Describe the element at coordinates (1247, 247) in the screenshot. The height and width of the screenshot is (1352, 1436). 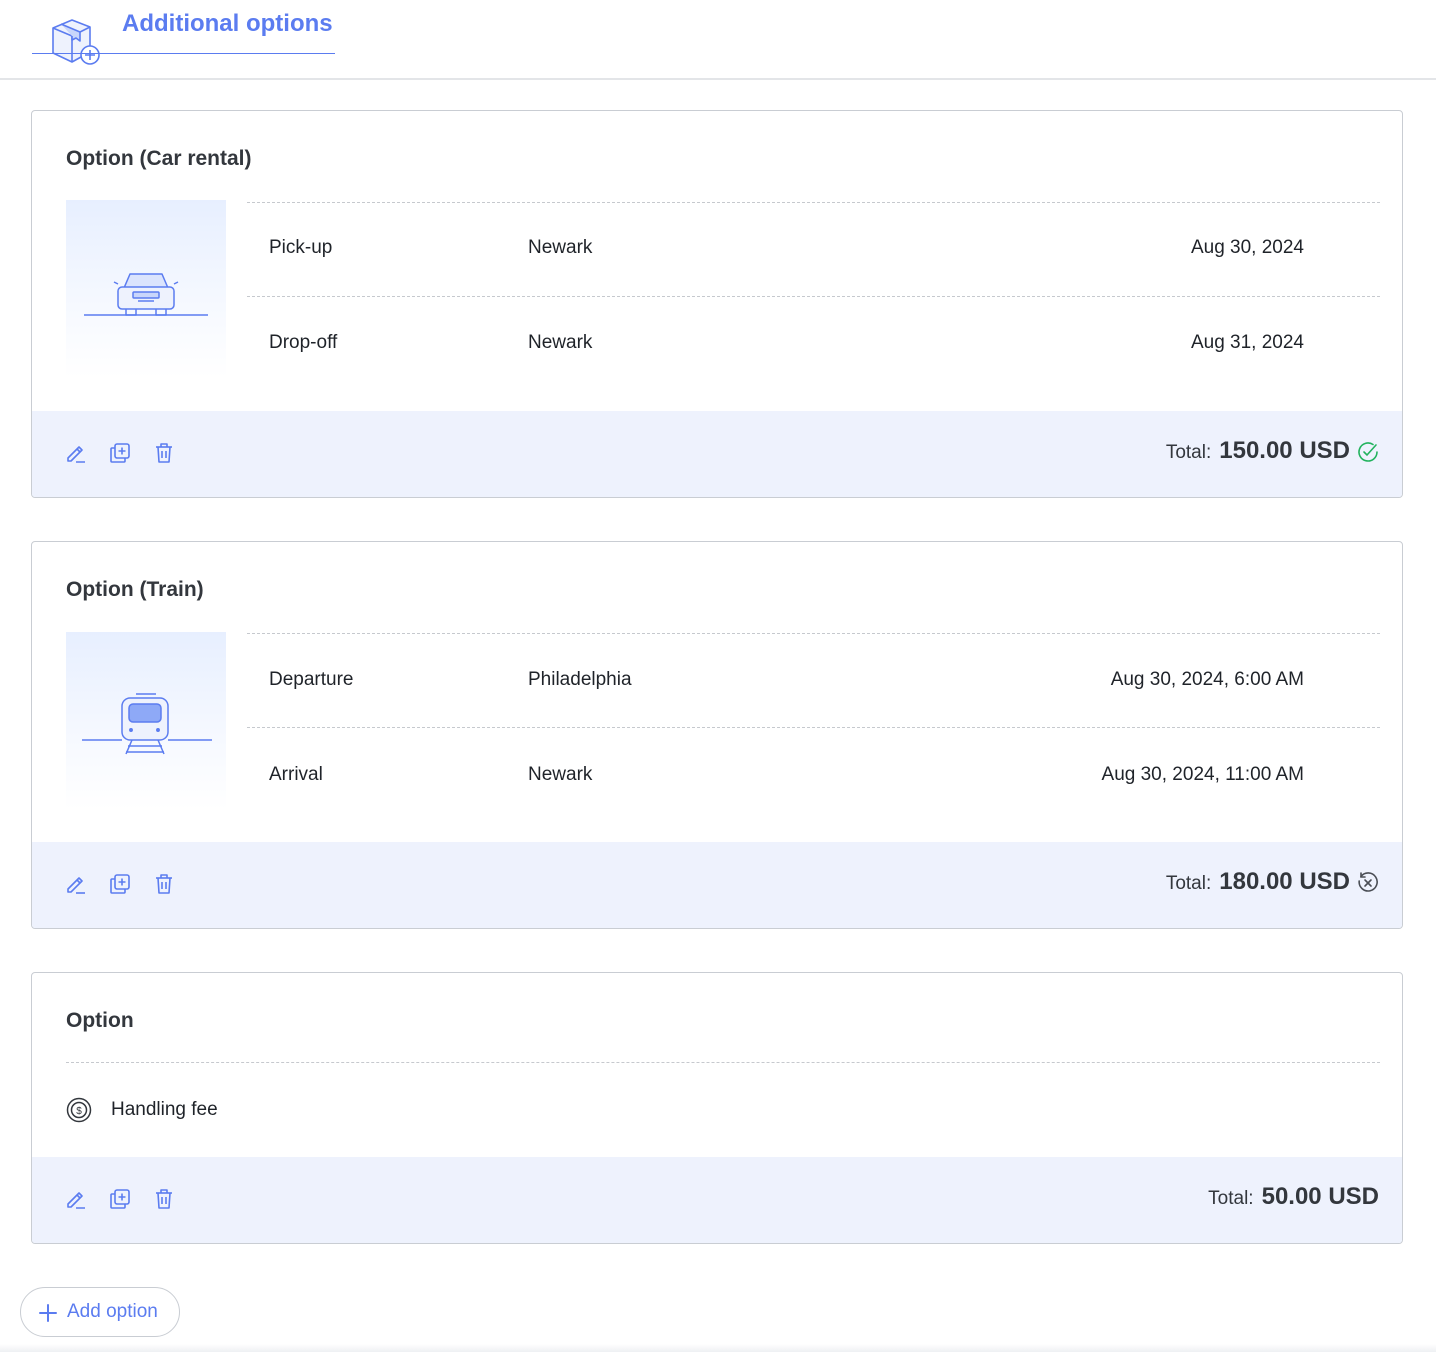
I see `pickup-date: Aug 30, 2024` at that location.